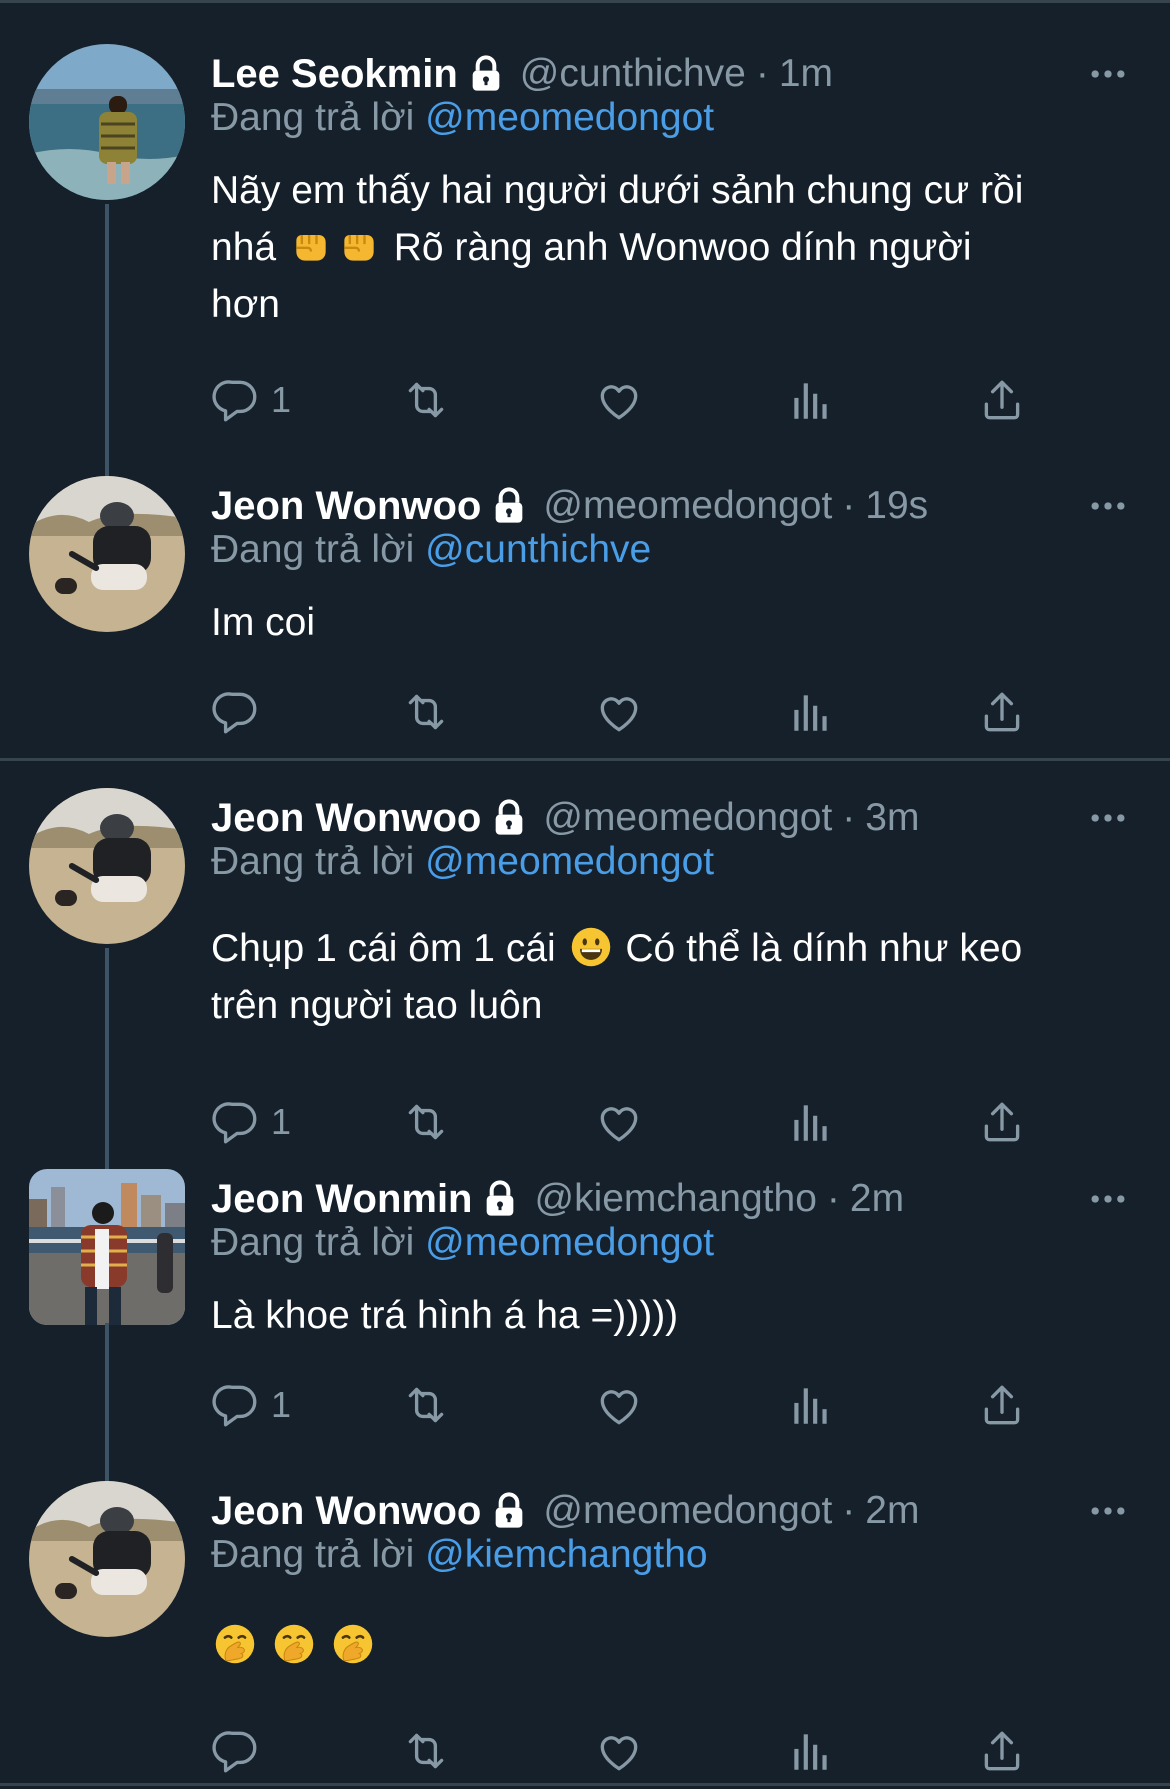 The image size is (1170, 1789). Describe the element at coordinates (341, 1199) in the screenshot. I see `display-name: Jeon Wonmin` at that location.